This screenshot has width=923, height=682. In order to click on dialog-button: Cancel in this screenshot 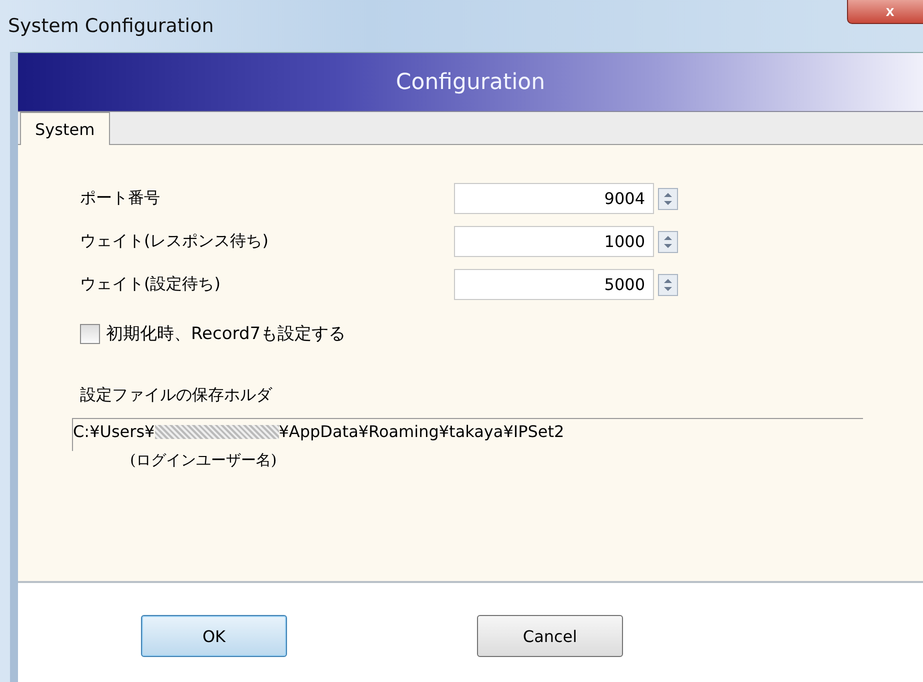, I will do `click(550, 636)`.